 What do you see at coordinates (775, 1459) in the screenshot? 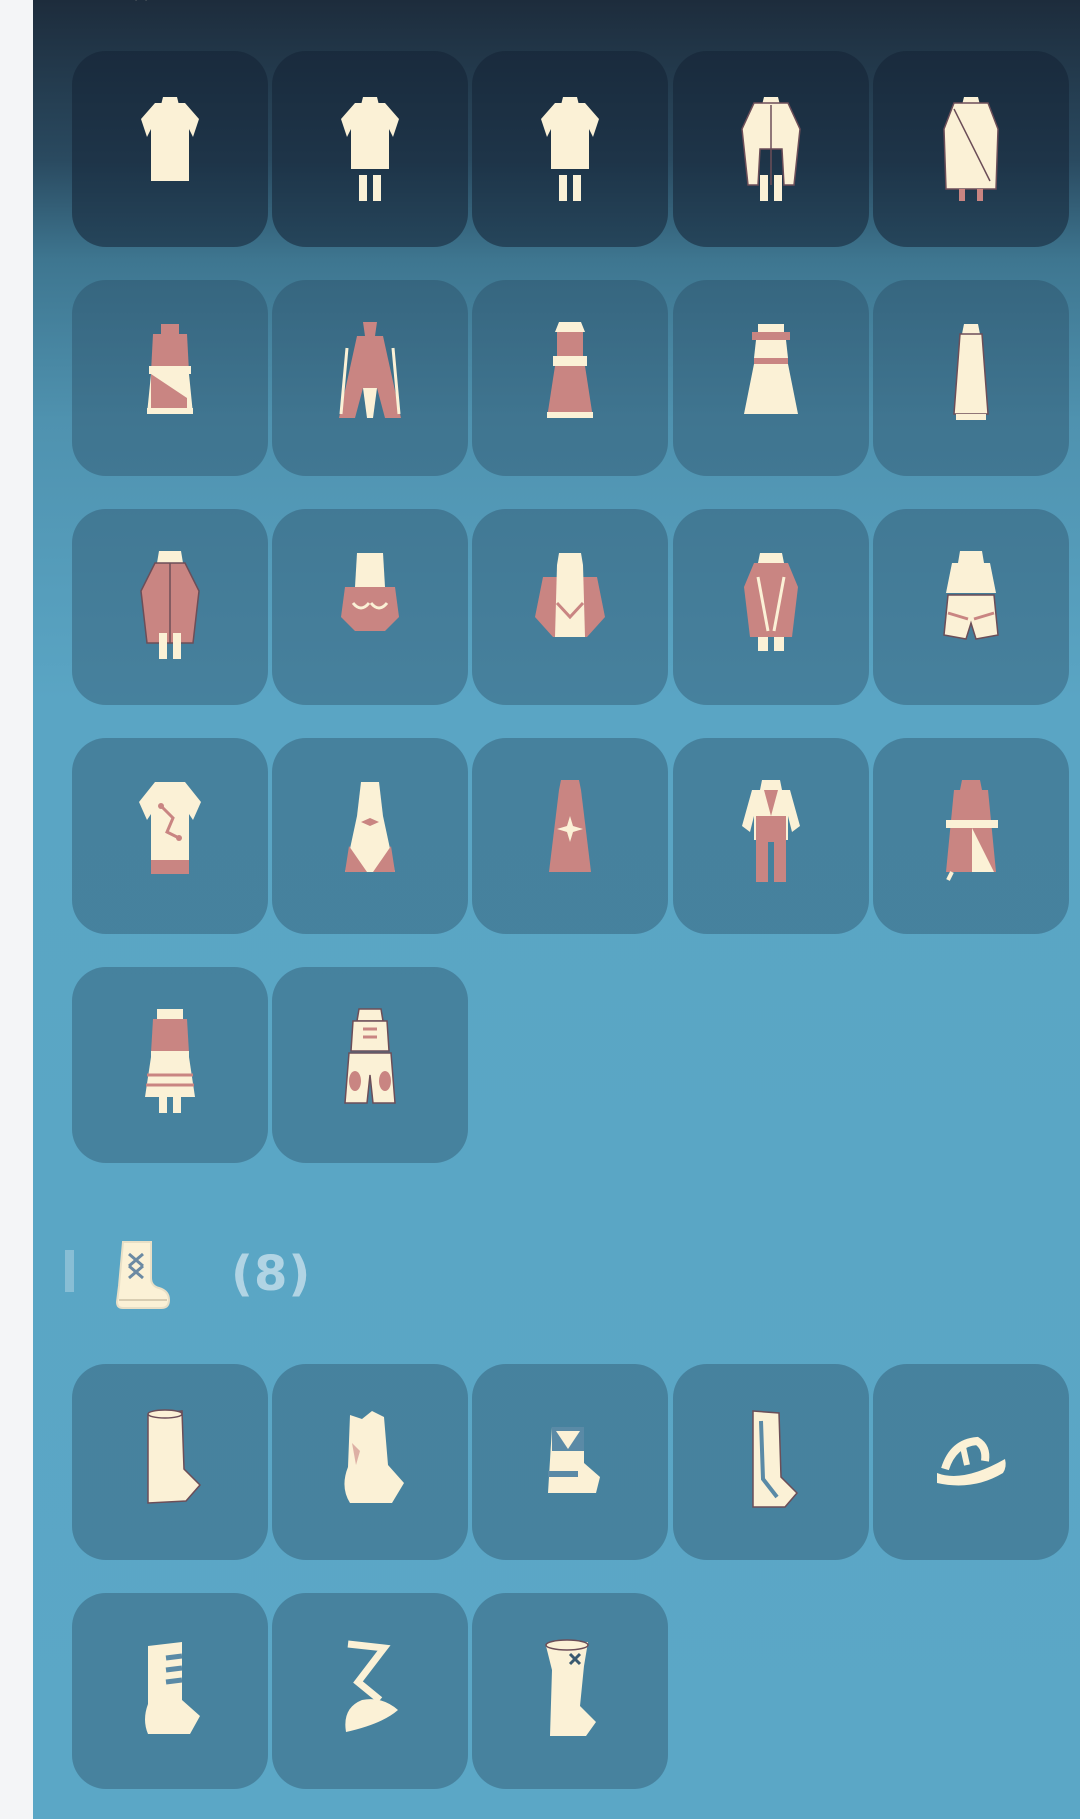
I see `tall-outlined-boot-icon` at bounding box center [775, 1459].